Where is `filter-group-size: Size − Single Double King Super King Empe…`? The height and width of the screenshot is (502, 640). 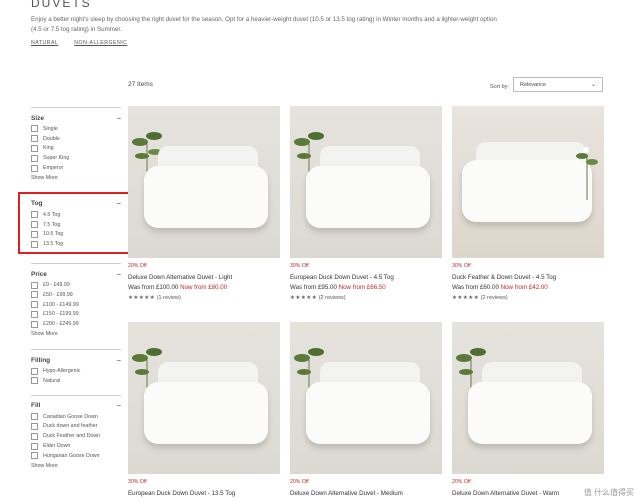
filter-group-size: Size − Single Double King Super King Empe… is located at coordinates (76, 150).